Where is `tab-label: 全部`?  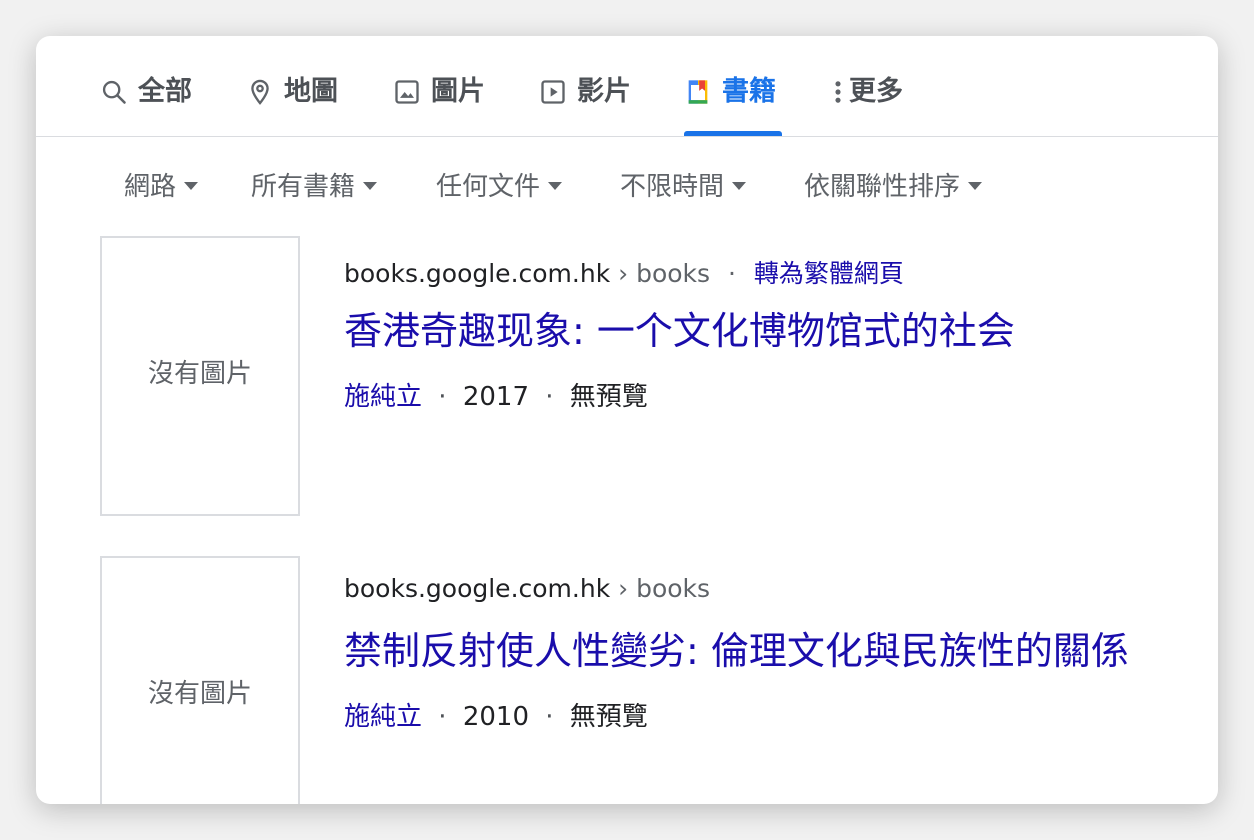
tab-label: 全部 is located at coordinates (165, 91).